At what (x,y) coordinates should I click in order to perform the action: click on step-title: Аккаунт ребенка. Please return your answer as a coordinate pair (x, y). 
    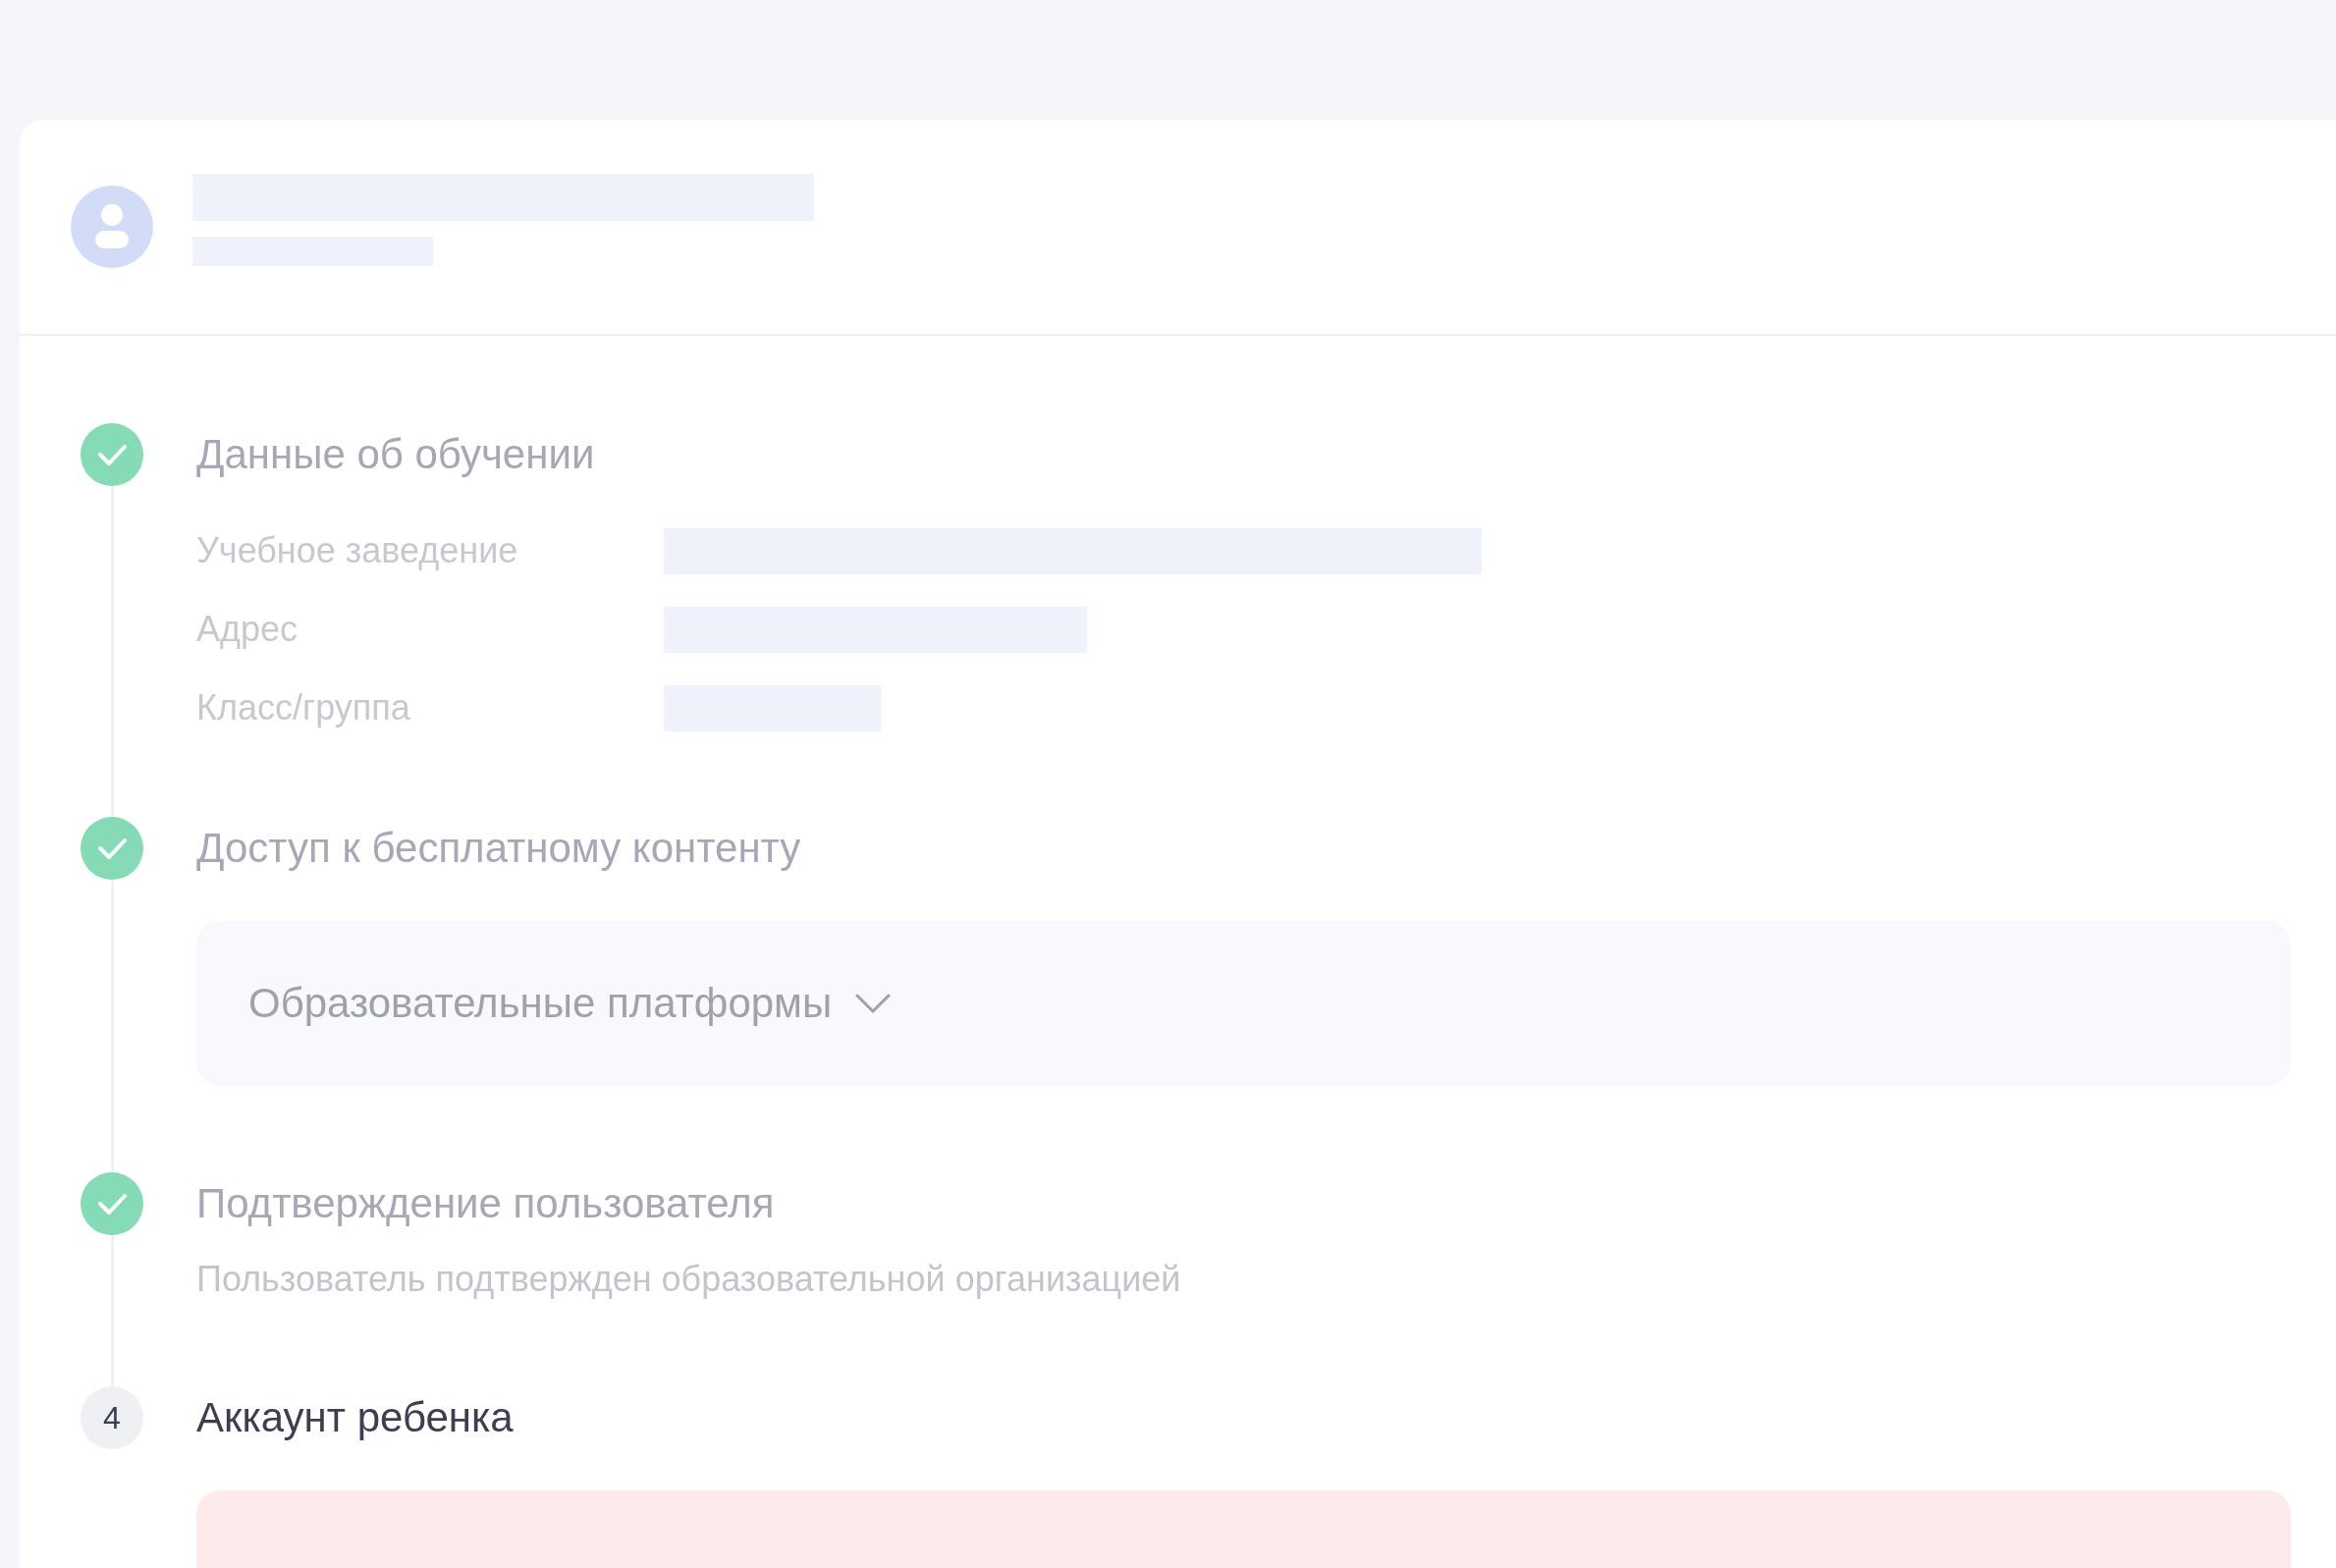
    Looking at the image, I should click on (355, 1417).